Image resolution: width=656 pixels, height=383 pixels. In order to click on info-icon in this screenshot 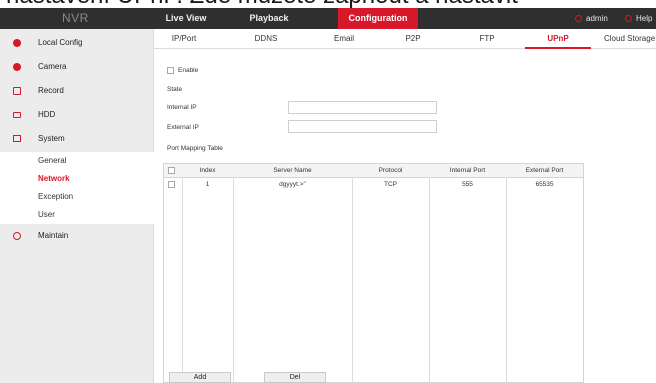, I will do `click(17, 236)`.